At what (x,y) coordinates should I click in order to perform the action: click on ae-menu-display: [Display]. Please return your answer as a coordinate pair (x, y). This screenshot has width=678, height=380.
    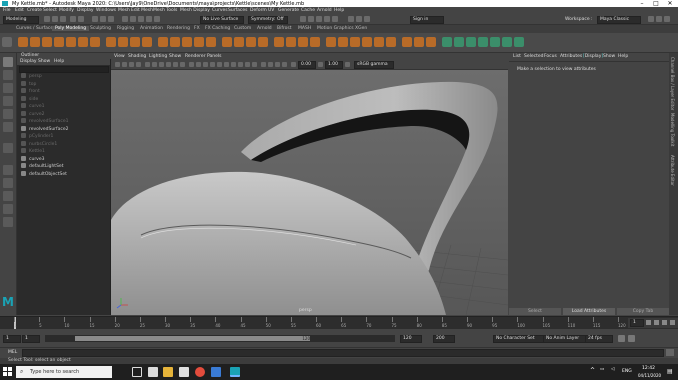
    Looking at the image, I should click on (593, 56).